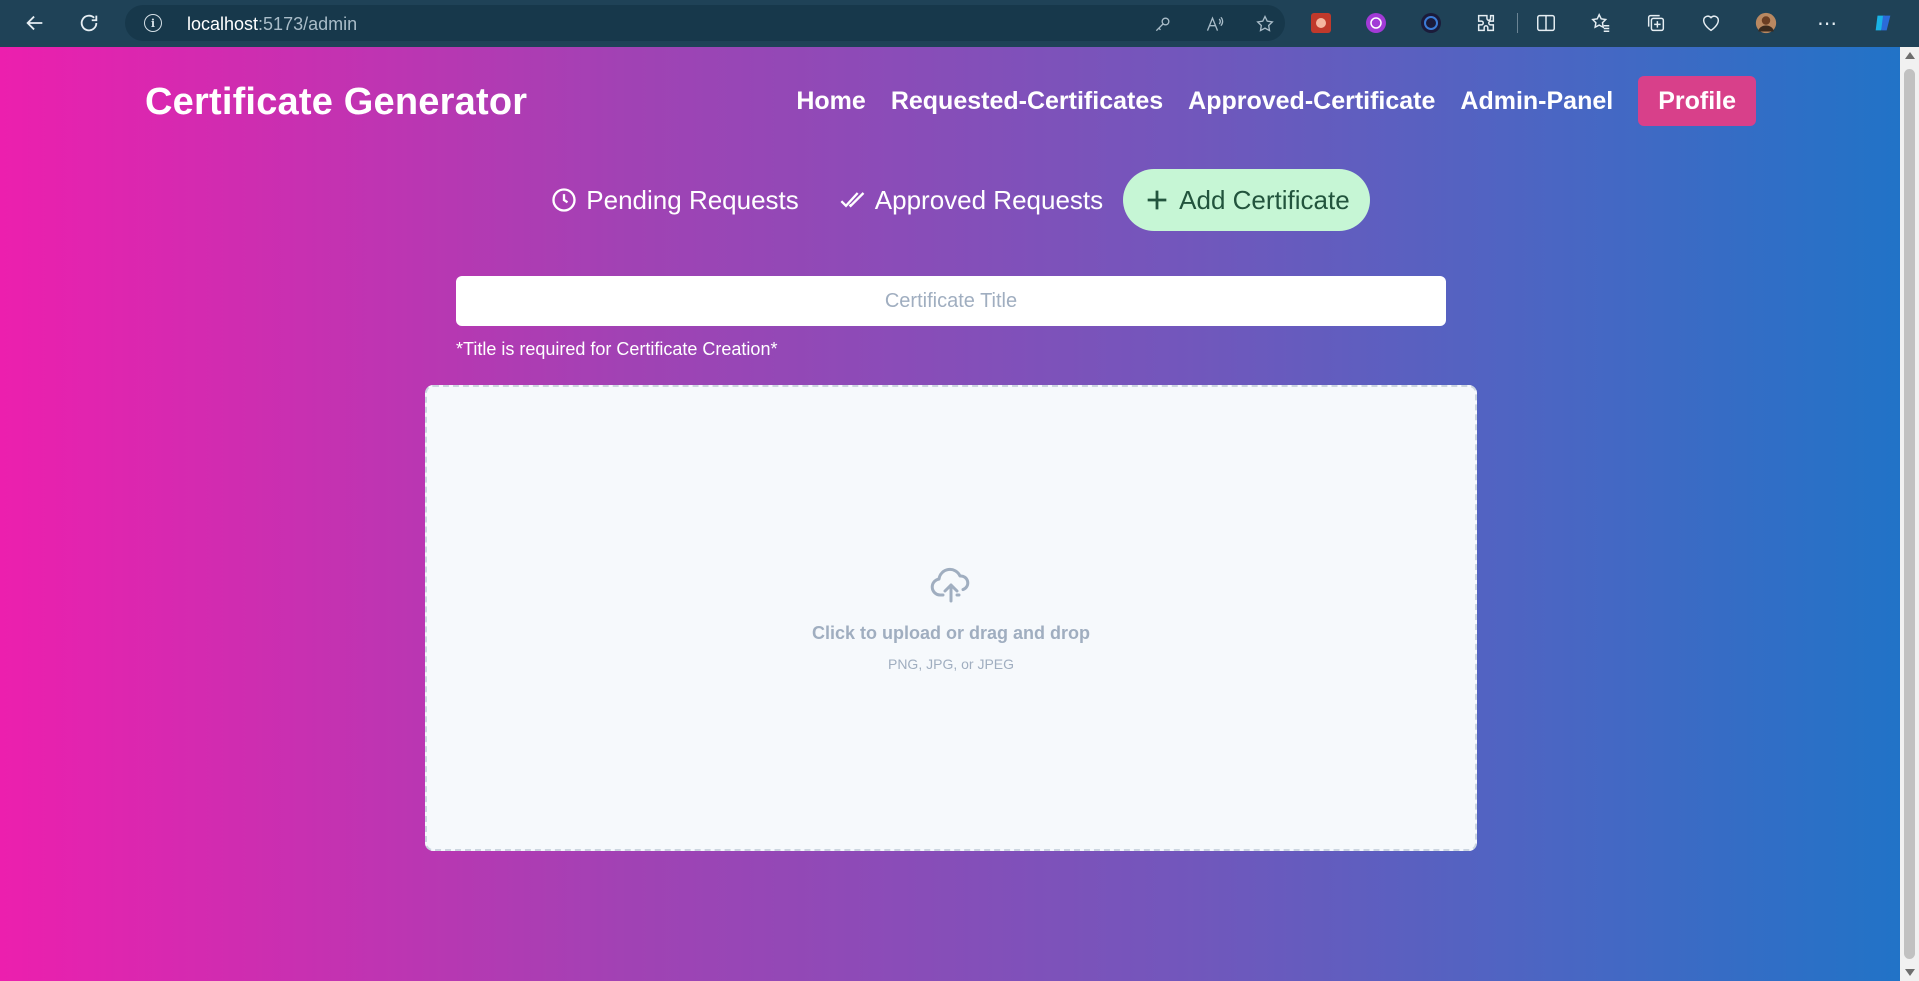  What do you see at coordinates (1536, 101) in the screenshot?
I see `nav-admin-panel: Admin-Panel` at bounding box center [1536, 101].